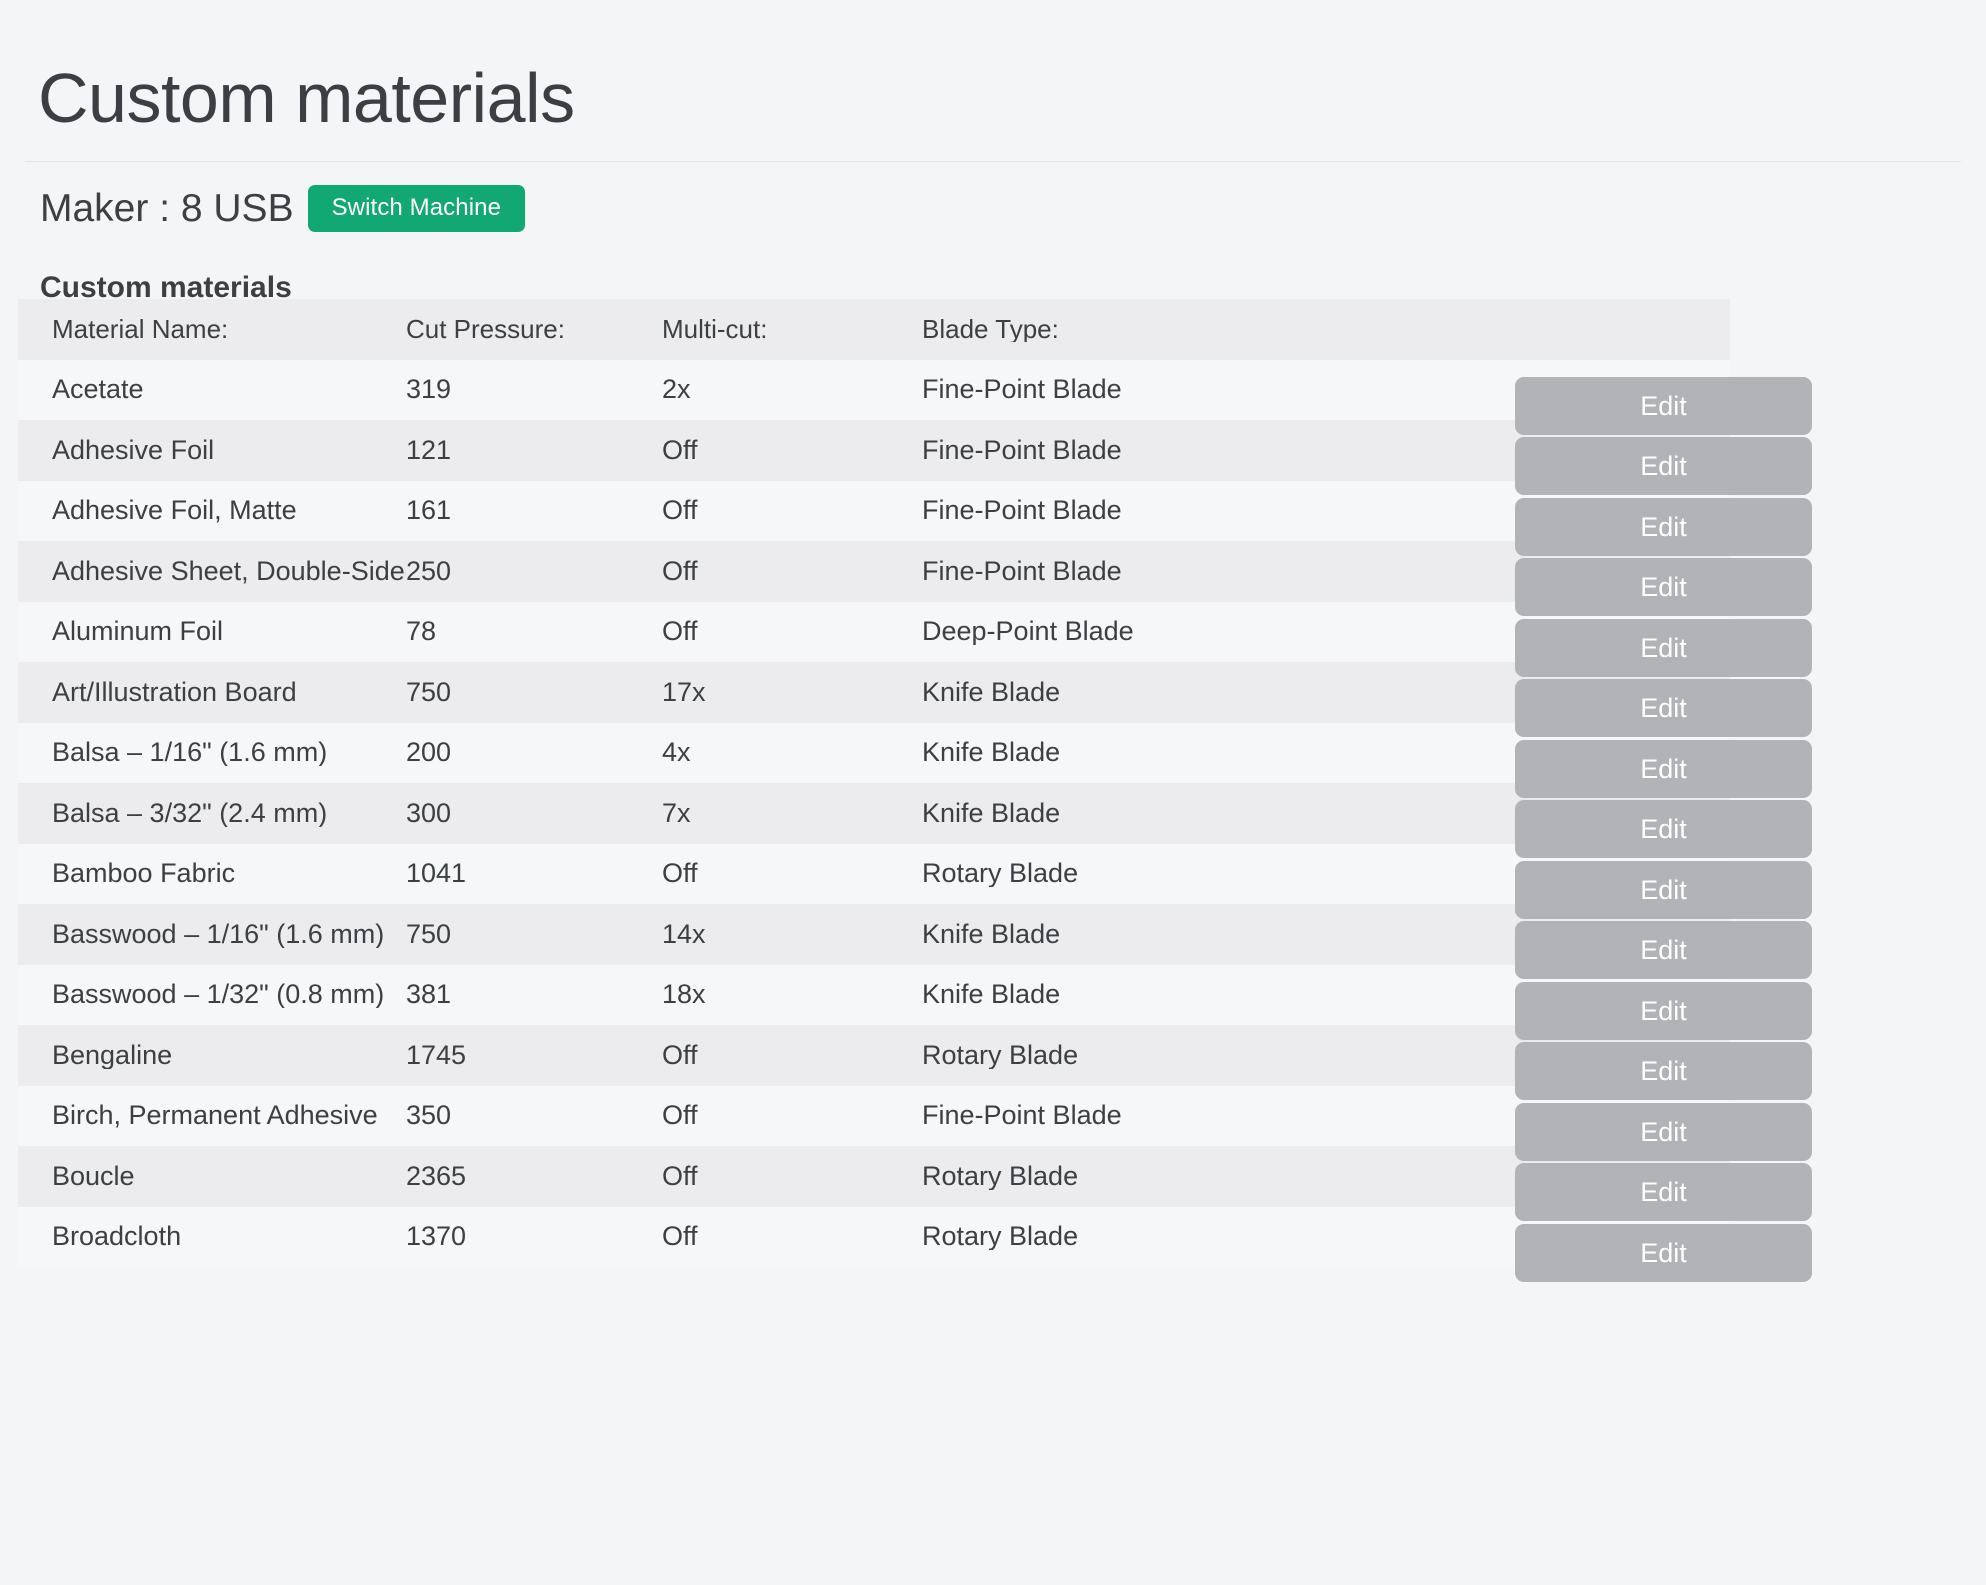 The width and height of the screenshot is (1986, 1585). What do you see at coordinates (436, 1176) in the screenshot?
I see `cell-cut-pressure: 2365` at bounding box center [436, 1176].